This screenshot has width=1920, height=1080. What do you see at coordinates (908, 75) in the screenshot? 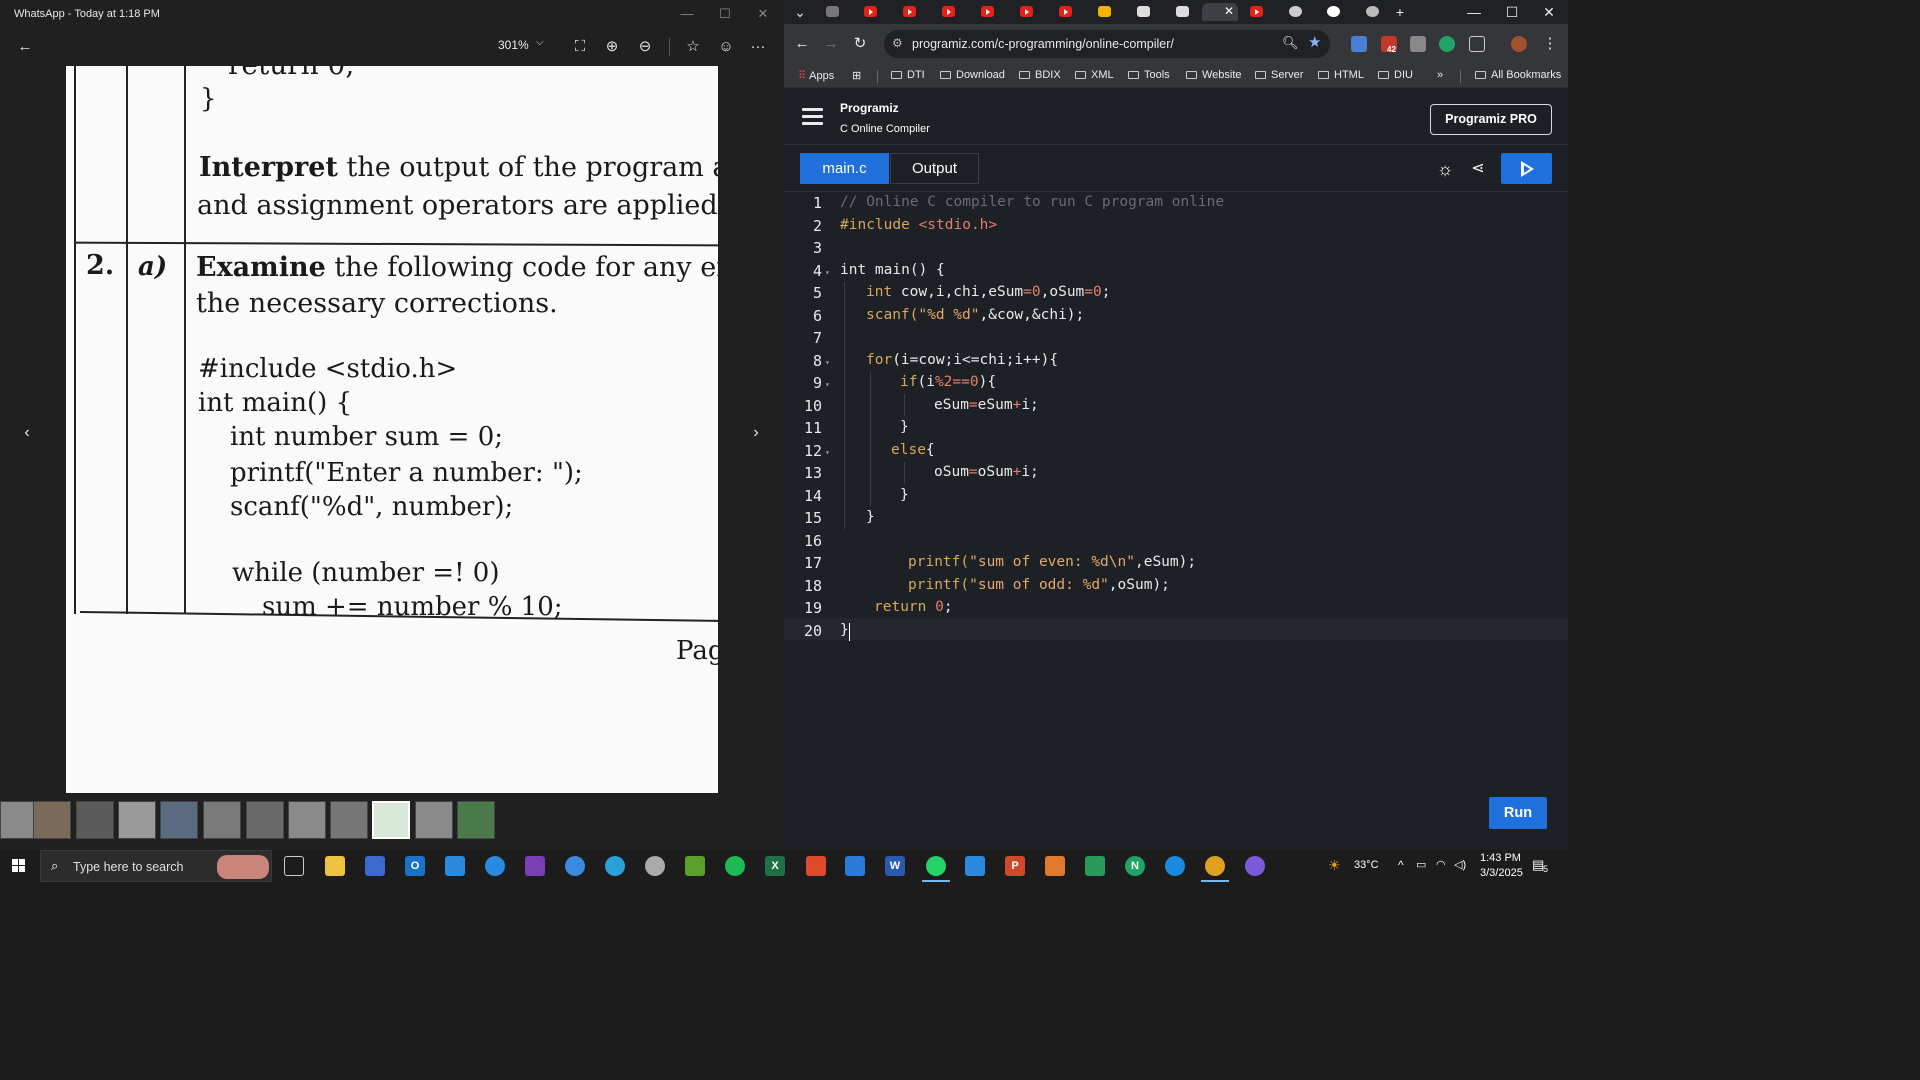
I see `bookmark-folder-dti: DTI` at bounding box center [908, 75].